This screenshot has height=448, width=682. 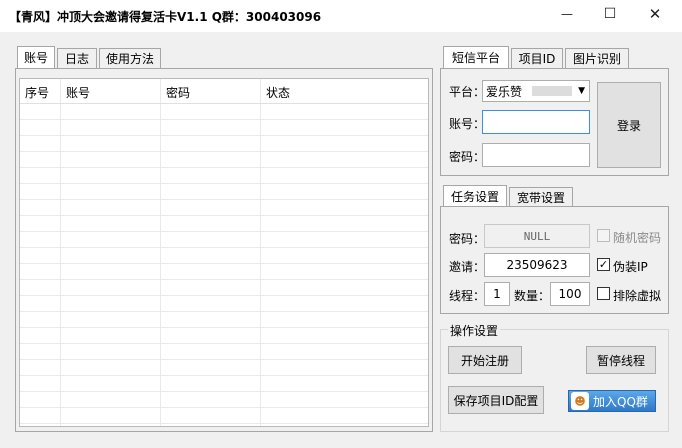 What do you see at coordinates (629, 125) in the screenshot?
I see `login-button: 登录` at bounding box center [629, 125].